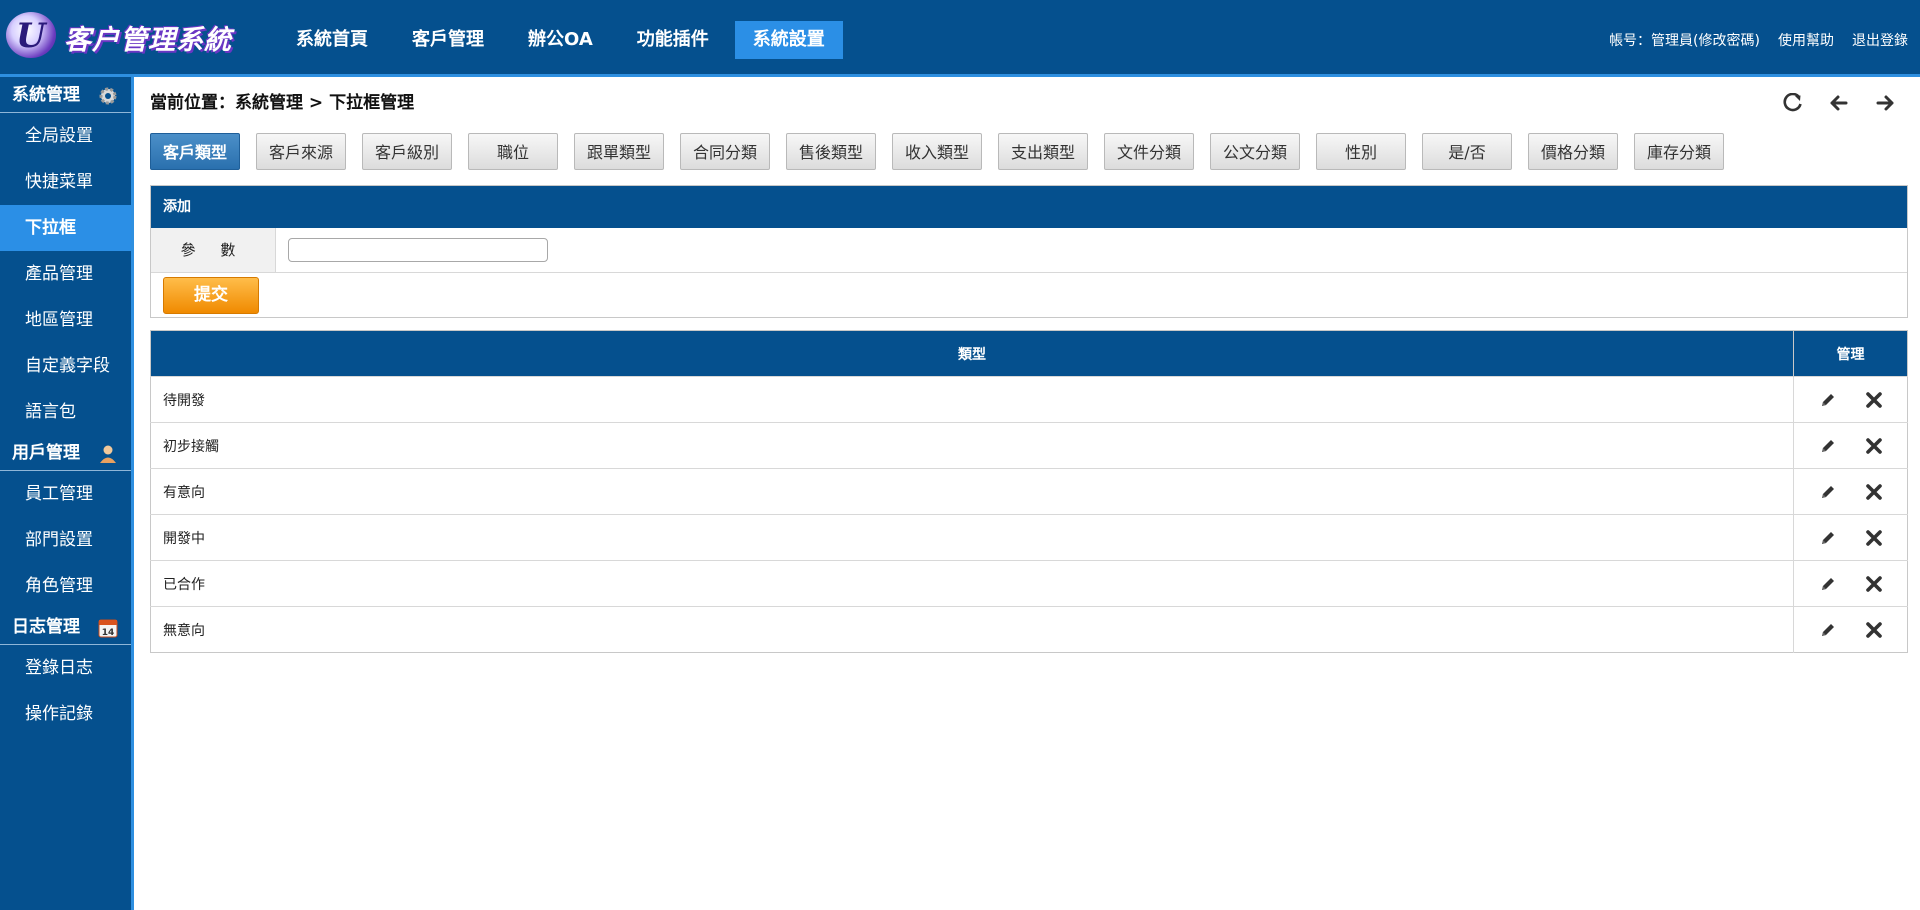 This screenshot has width=1920, height=910. Describe the element at coordinates (46, 95) in the screenshot. I see `sidebar-section-title: 系統管理` at that location.